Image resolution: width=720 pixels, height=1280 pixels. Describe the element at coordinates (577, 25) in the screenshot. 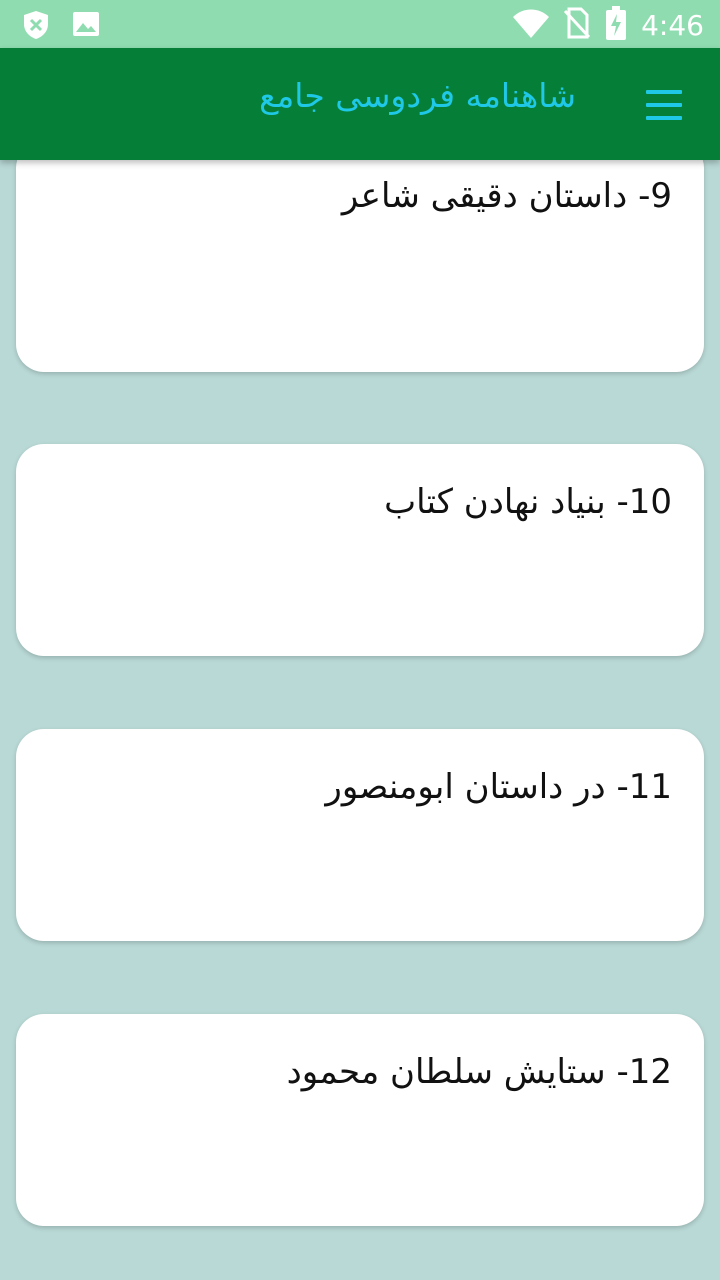

I see `no-sim-icon` at that location.